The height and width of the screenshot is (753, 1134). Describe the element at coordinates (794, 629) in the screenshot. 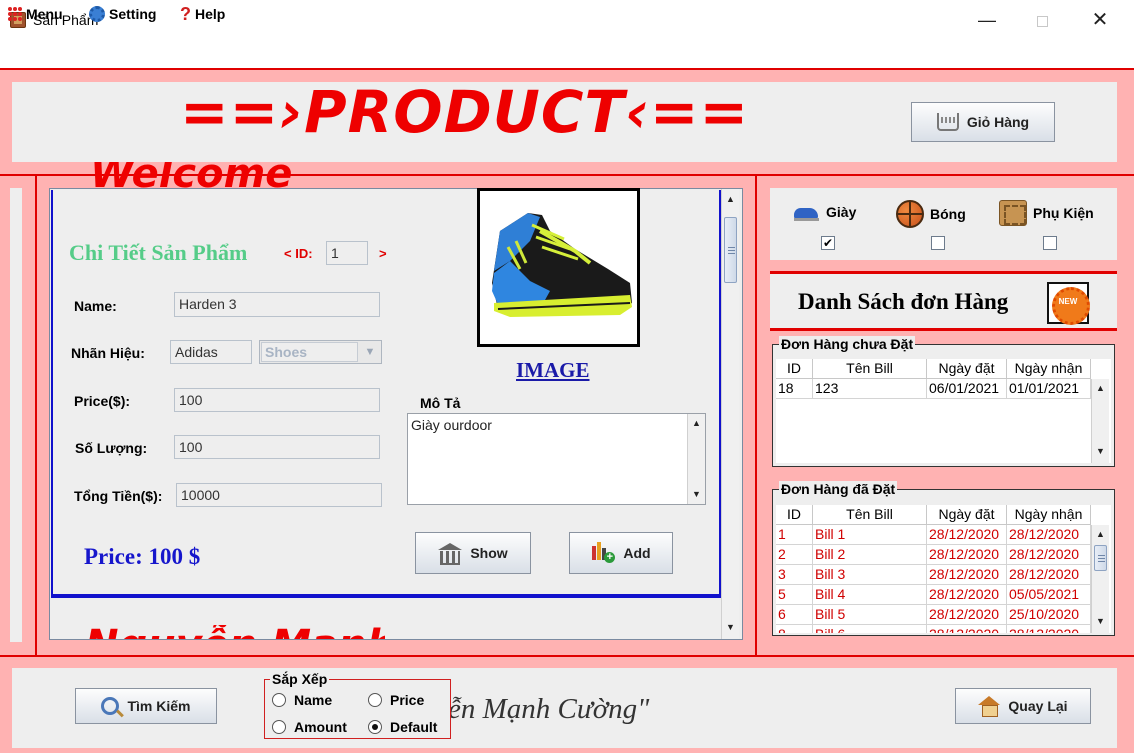

I see `table-cell: 8` at that location.